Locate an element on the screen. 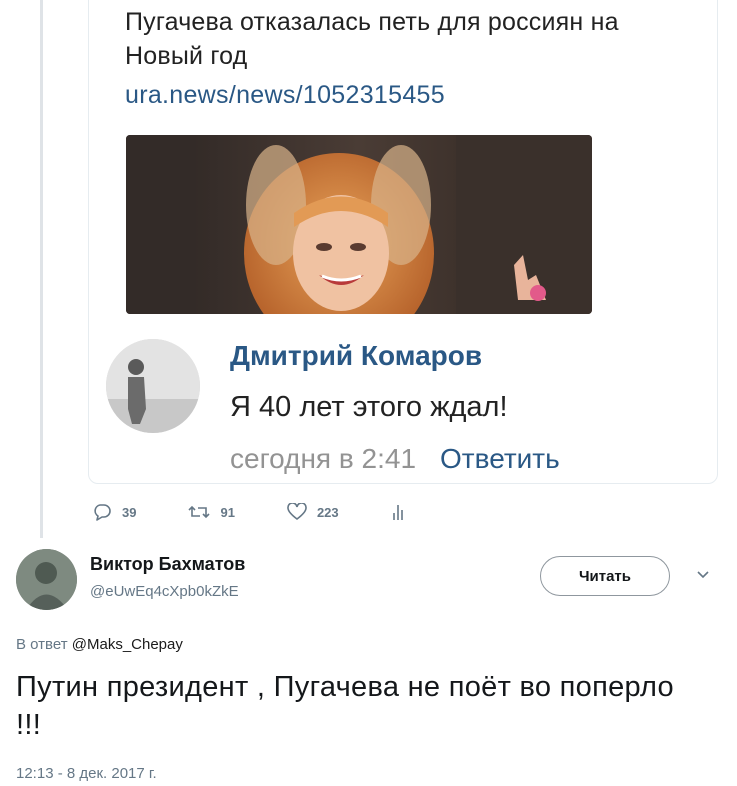  author-handle: @eUwEq4cXpb0kZkE is located at coordinates (164, 591).